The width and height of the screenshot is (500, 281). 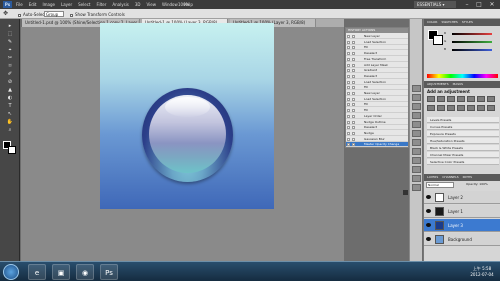 I want to click on tool-icon-8: ▲, so click(x=10, y=90).